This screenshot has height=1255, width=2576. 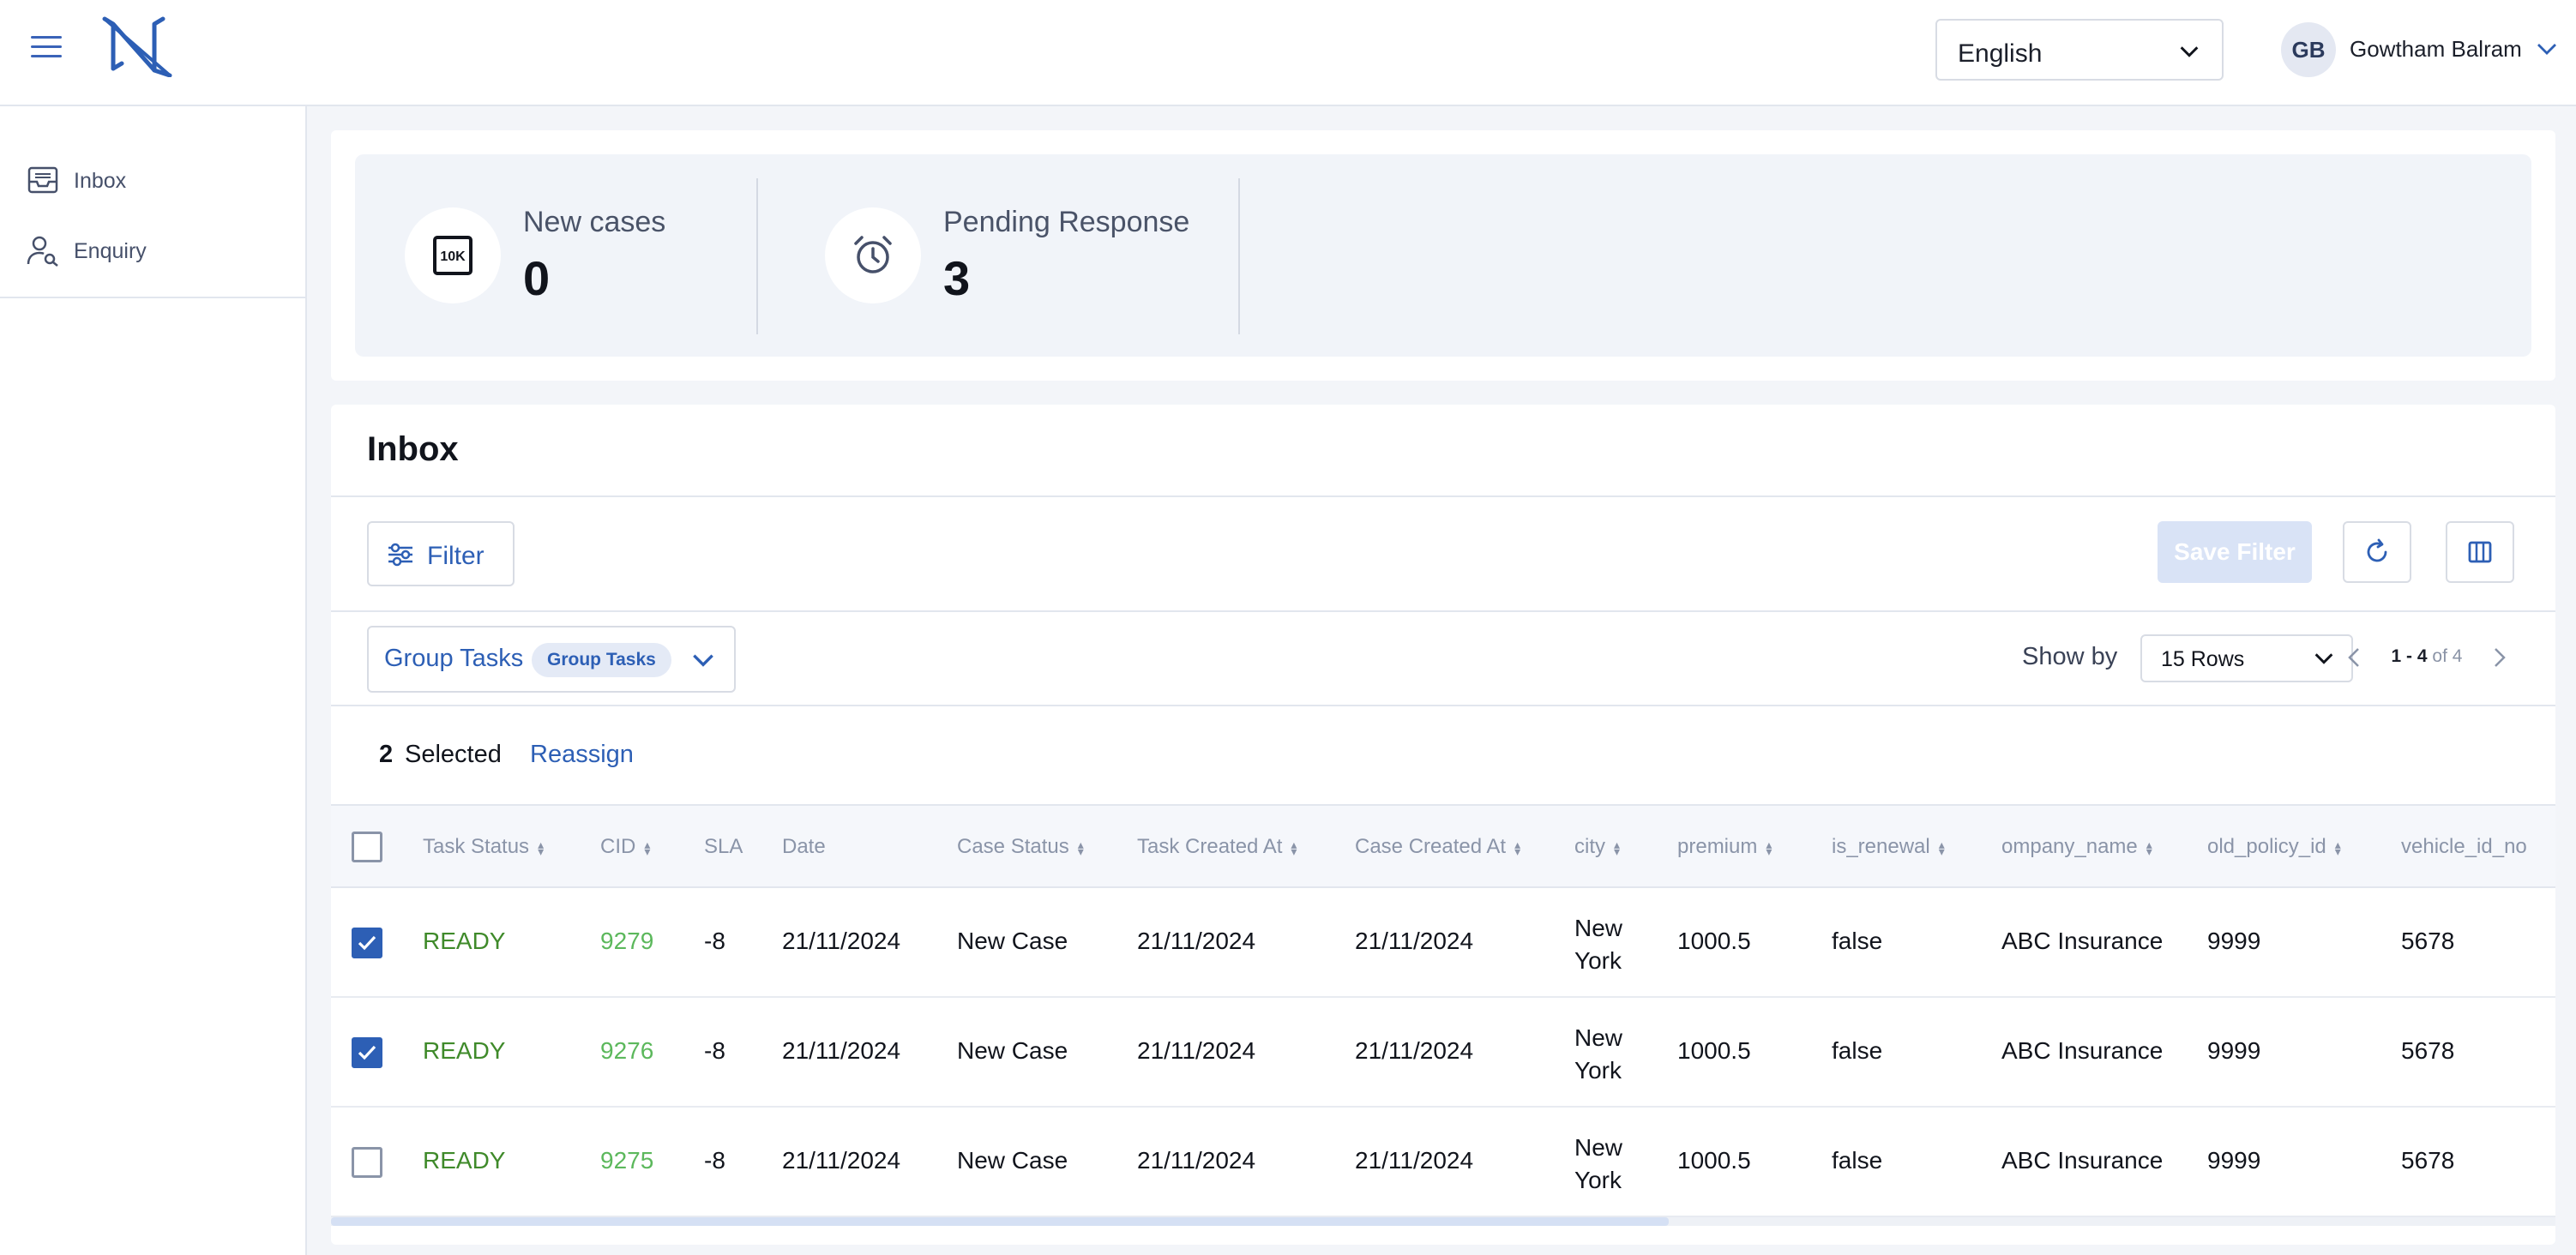 What do you see at coordinates (46, 49) in the screenshot?
I see `hamburger-menu-icon` at bounding box center [46, 49].